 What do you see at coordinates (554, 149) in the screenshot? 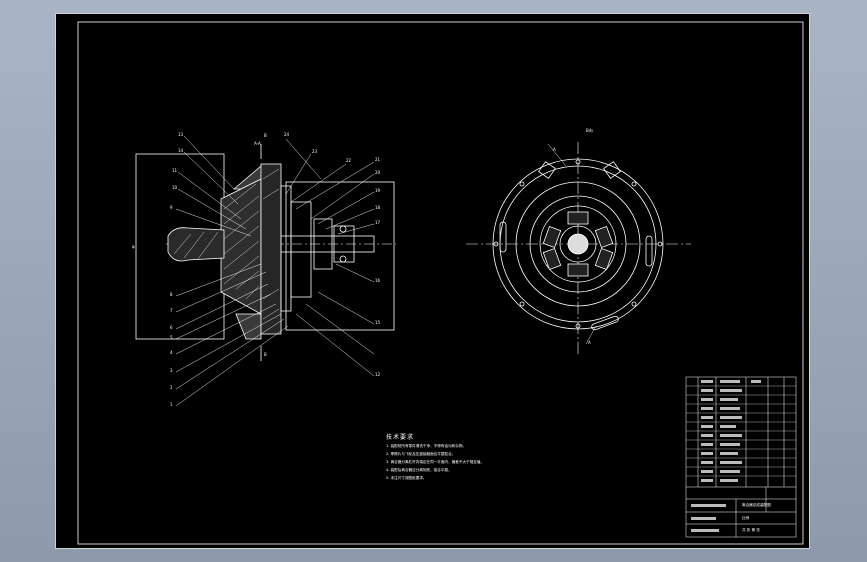
I see `end-view-mark-top: A` at bounding box center [554, 149].